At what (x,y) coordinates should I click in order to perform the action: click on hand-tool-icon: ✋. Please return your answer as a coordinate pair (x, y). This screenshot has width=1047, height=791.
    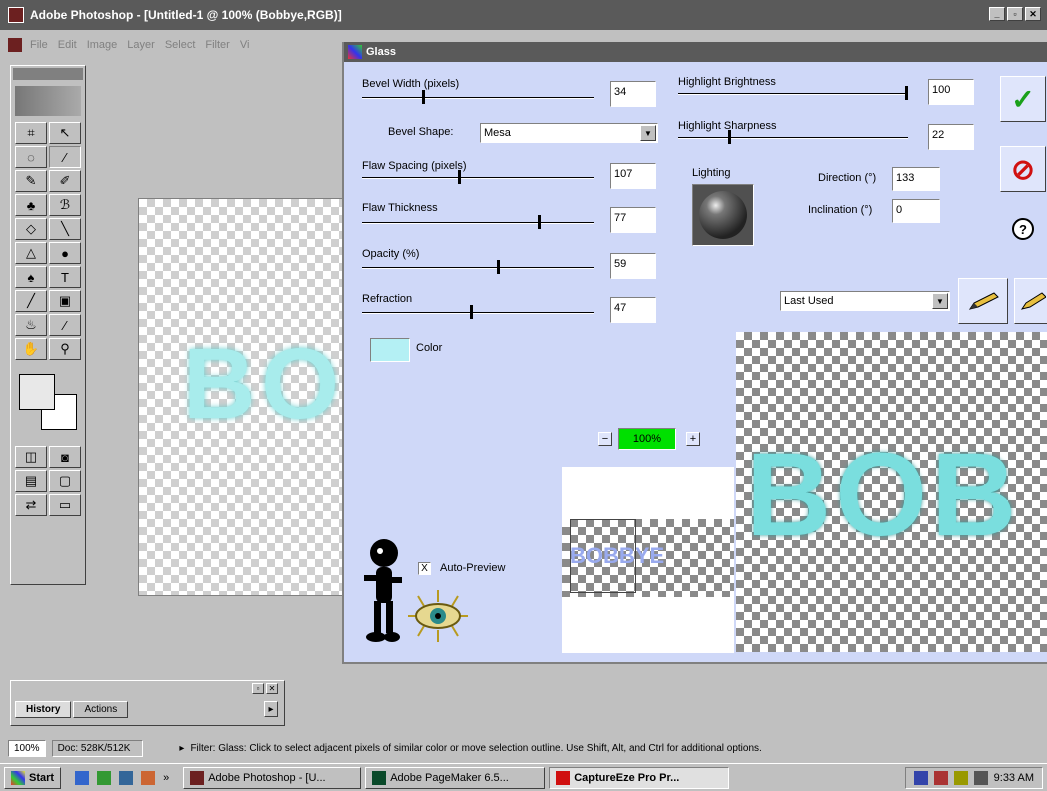
    Looking at the image, I should click on (31, 349).